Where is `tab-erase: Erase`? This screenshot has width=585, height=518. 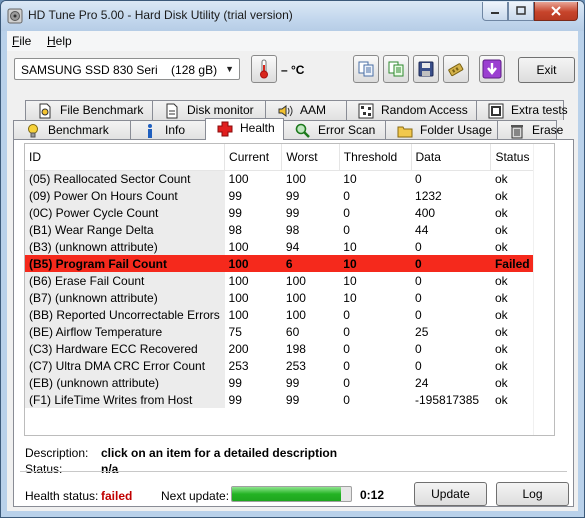
tab-erase: Erase is located at coordinates (530, 130).